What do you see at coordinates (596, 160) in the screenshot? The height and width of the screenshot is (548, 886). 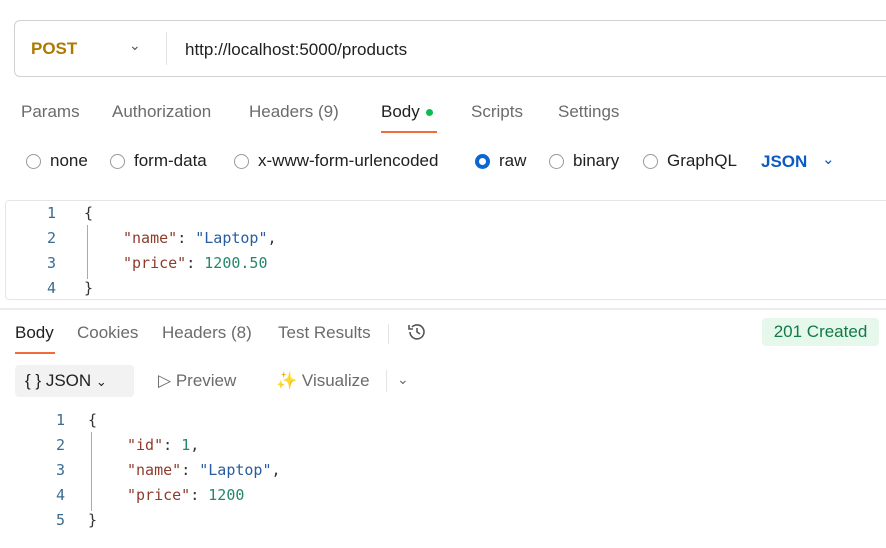 I see `radio-label: binary` at bounding box center [596, 160].